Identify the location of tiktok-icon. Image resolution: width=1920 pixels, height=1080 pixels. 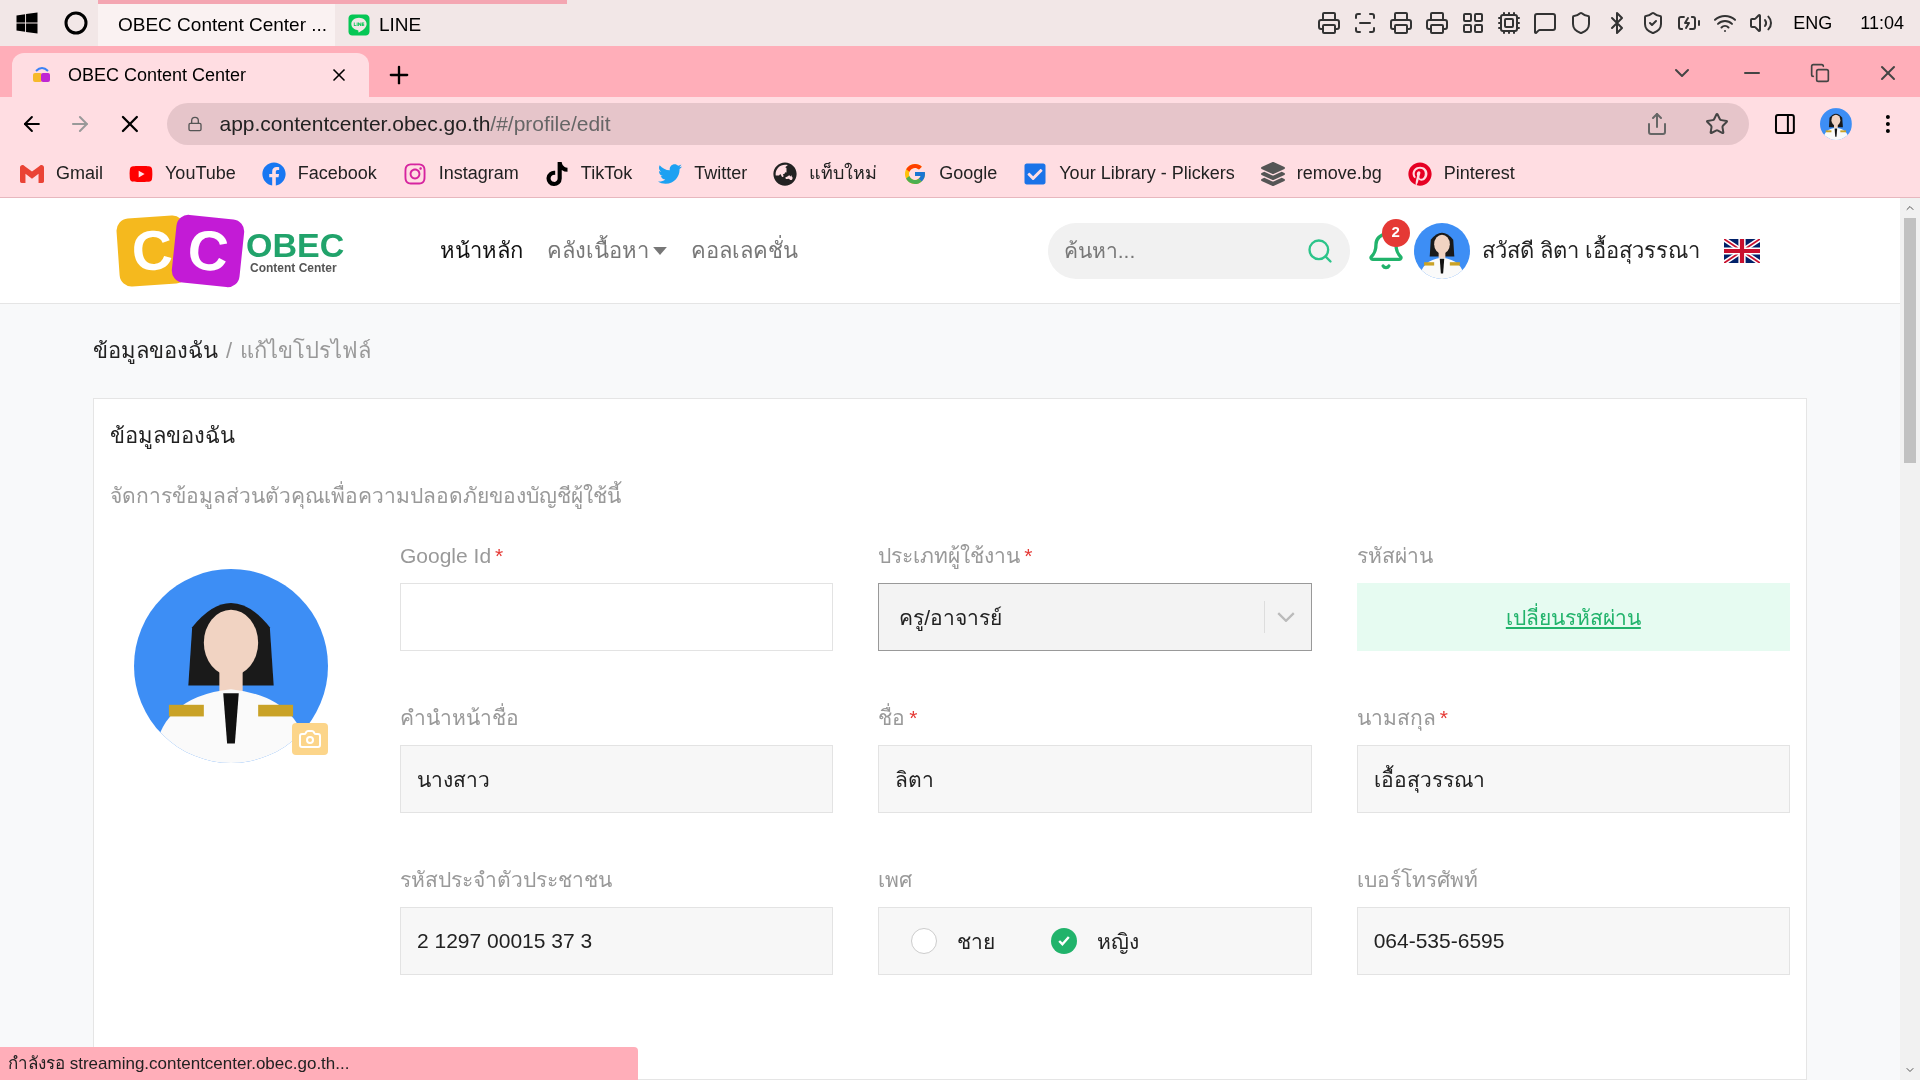
(556, 173).